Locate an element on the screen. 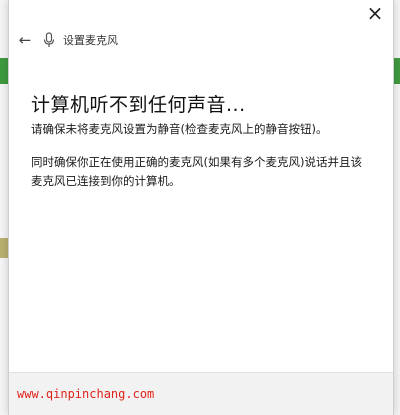 The width and height of the screenshot is (400, 415). watermark-text: www.qinpinchang.com is located at coordinates (86, 394).